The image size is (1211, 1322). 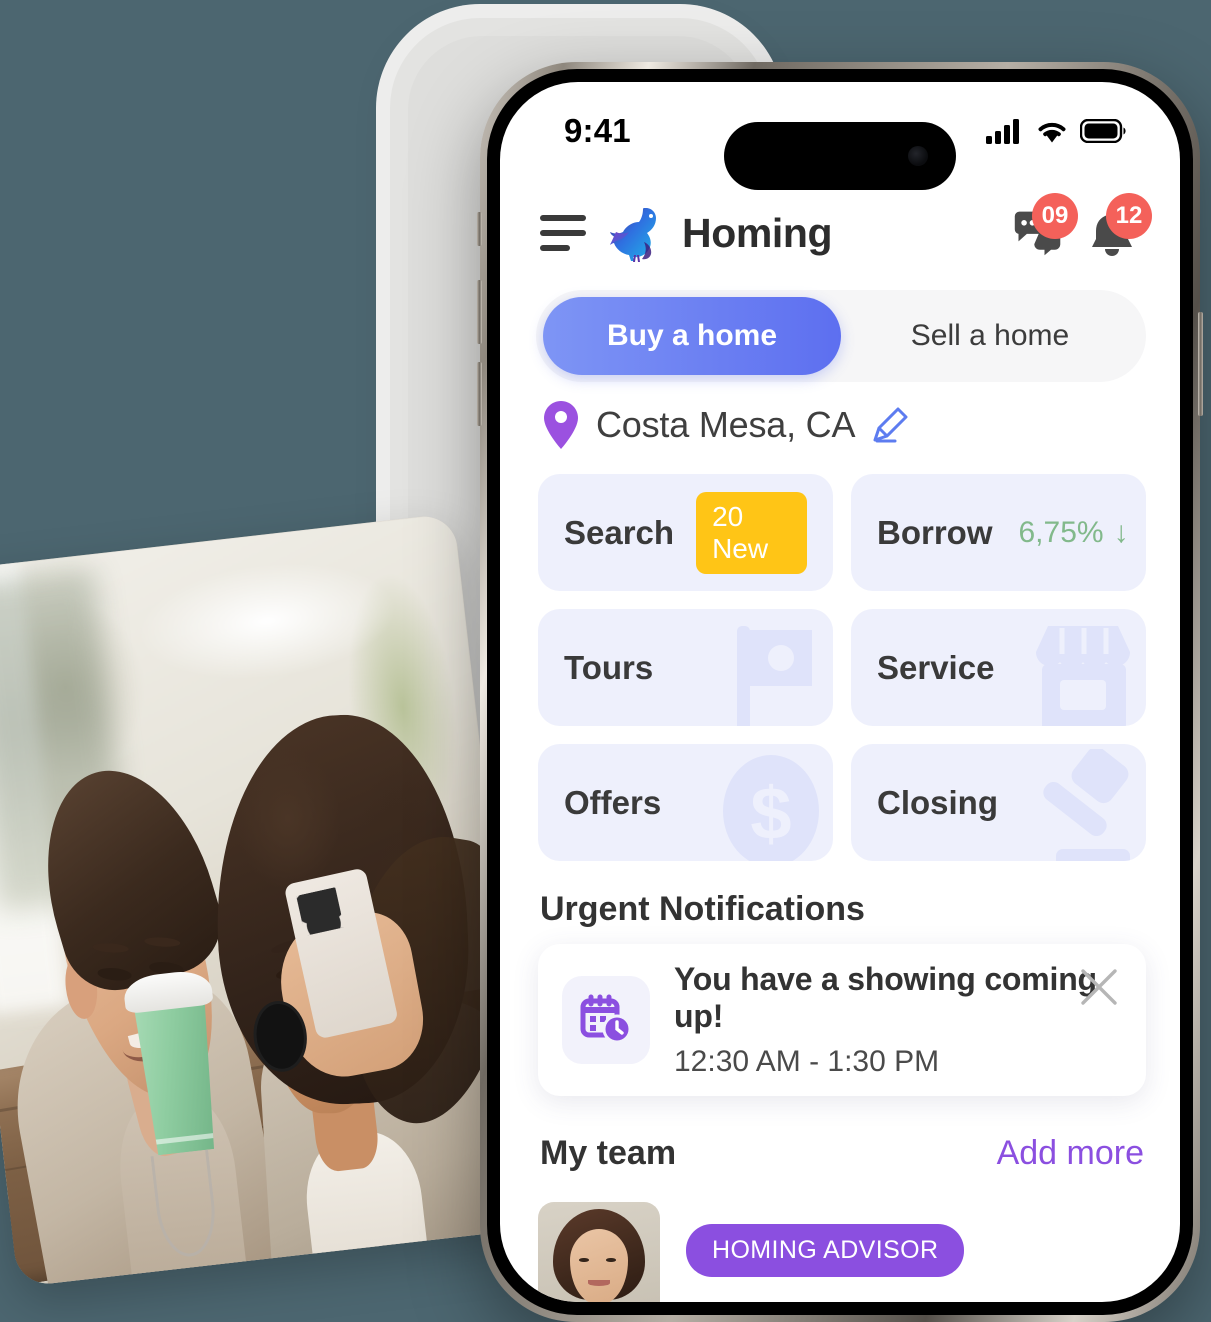 I want to click on hamburger-menu-icon, so click(x=563, y=233).